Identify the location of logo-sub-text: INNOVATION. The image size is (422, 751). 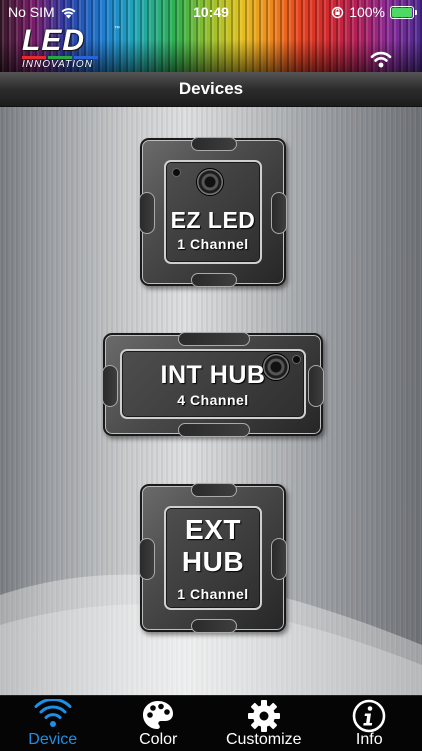
(57, 64).